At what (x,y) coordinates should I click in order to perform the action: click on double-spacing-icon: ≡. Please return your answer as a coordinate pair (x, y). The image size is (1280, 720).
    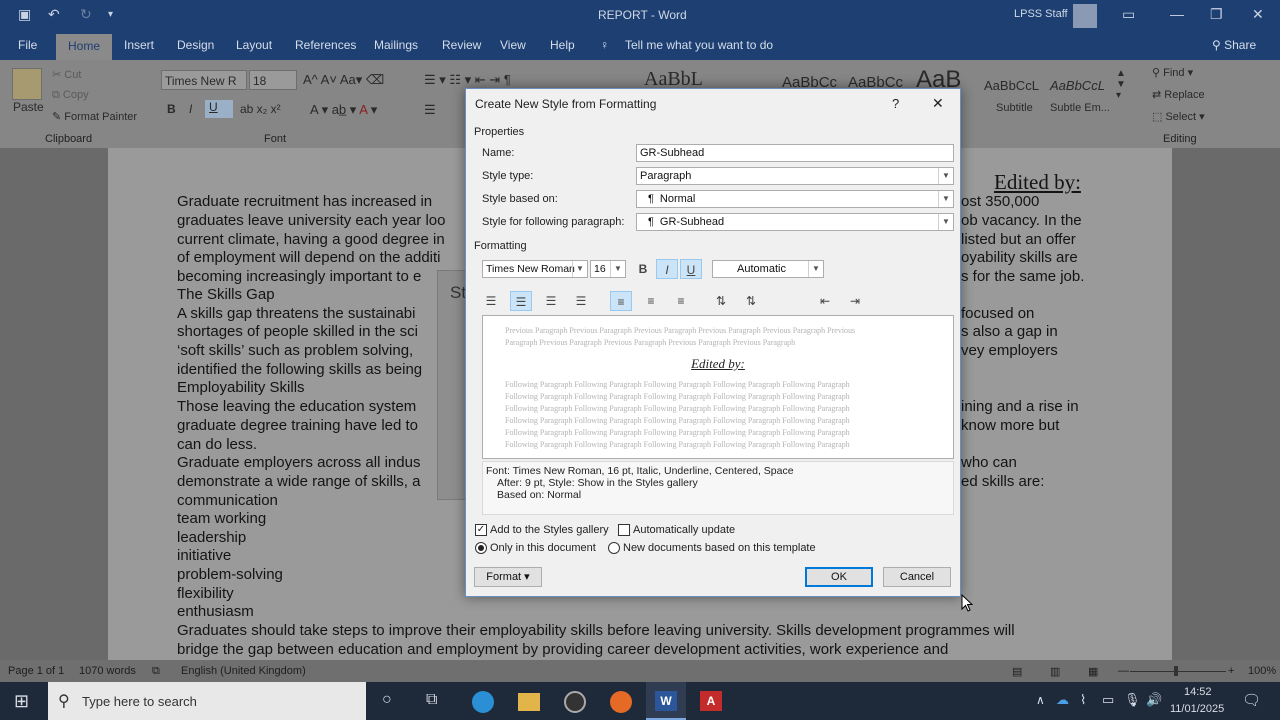
    Looking at the image, I should click on (681, 301).